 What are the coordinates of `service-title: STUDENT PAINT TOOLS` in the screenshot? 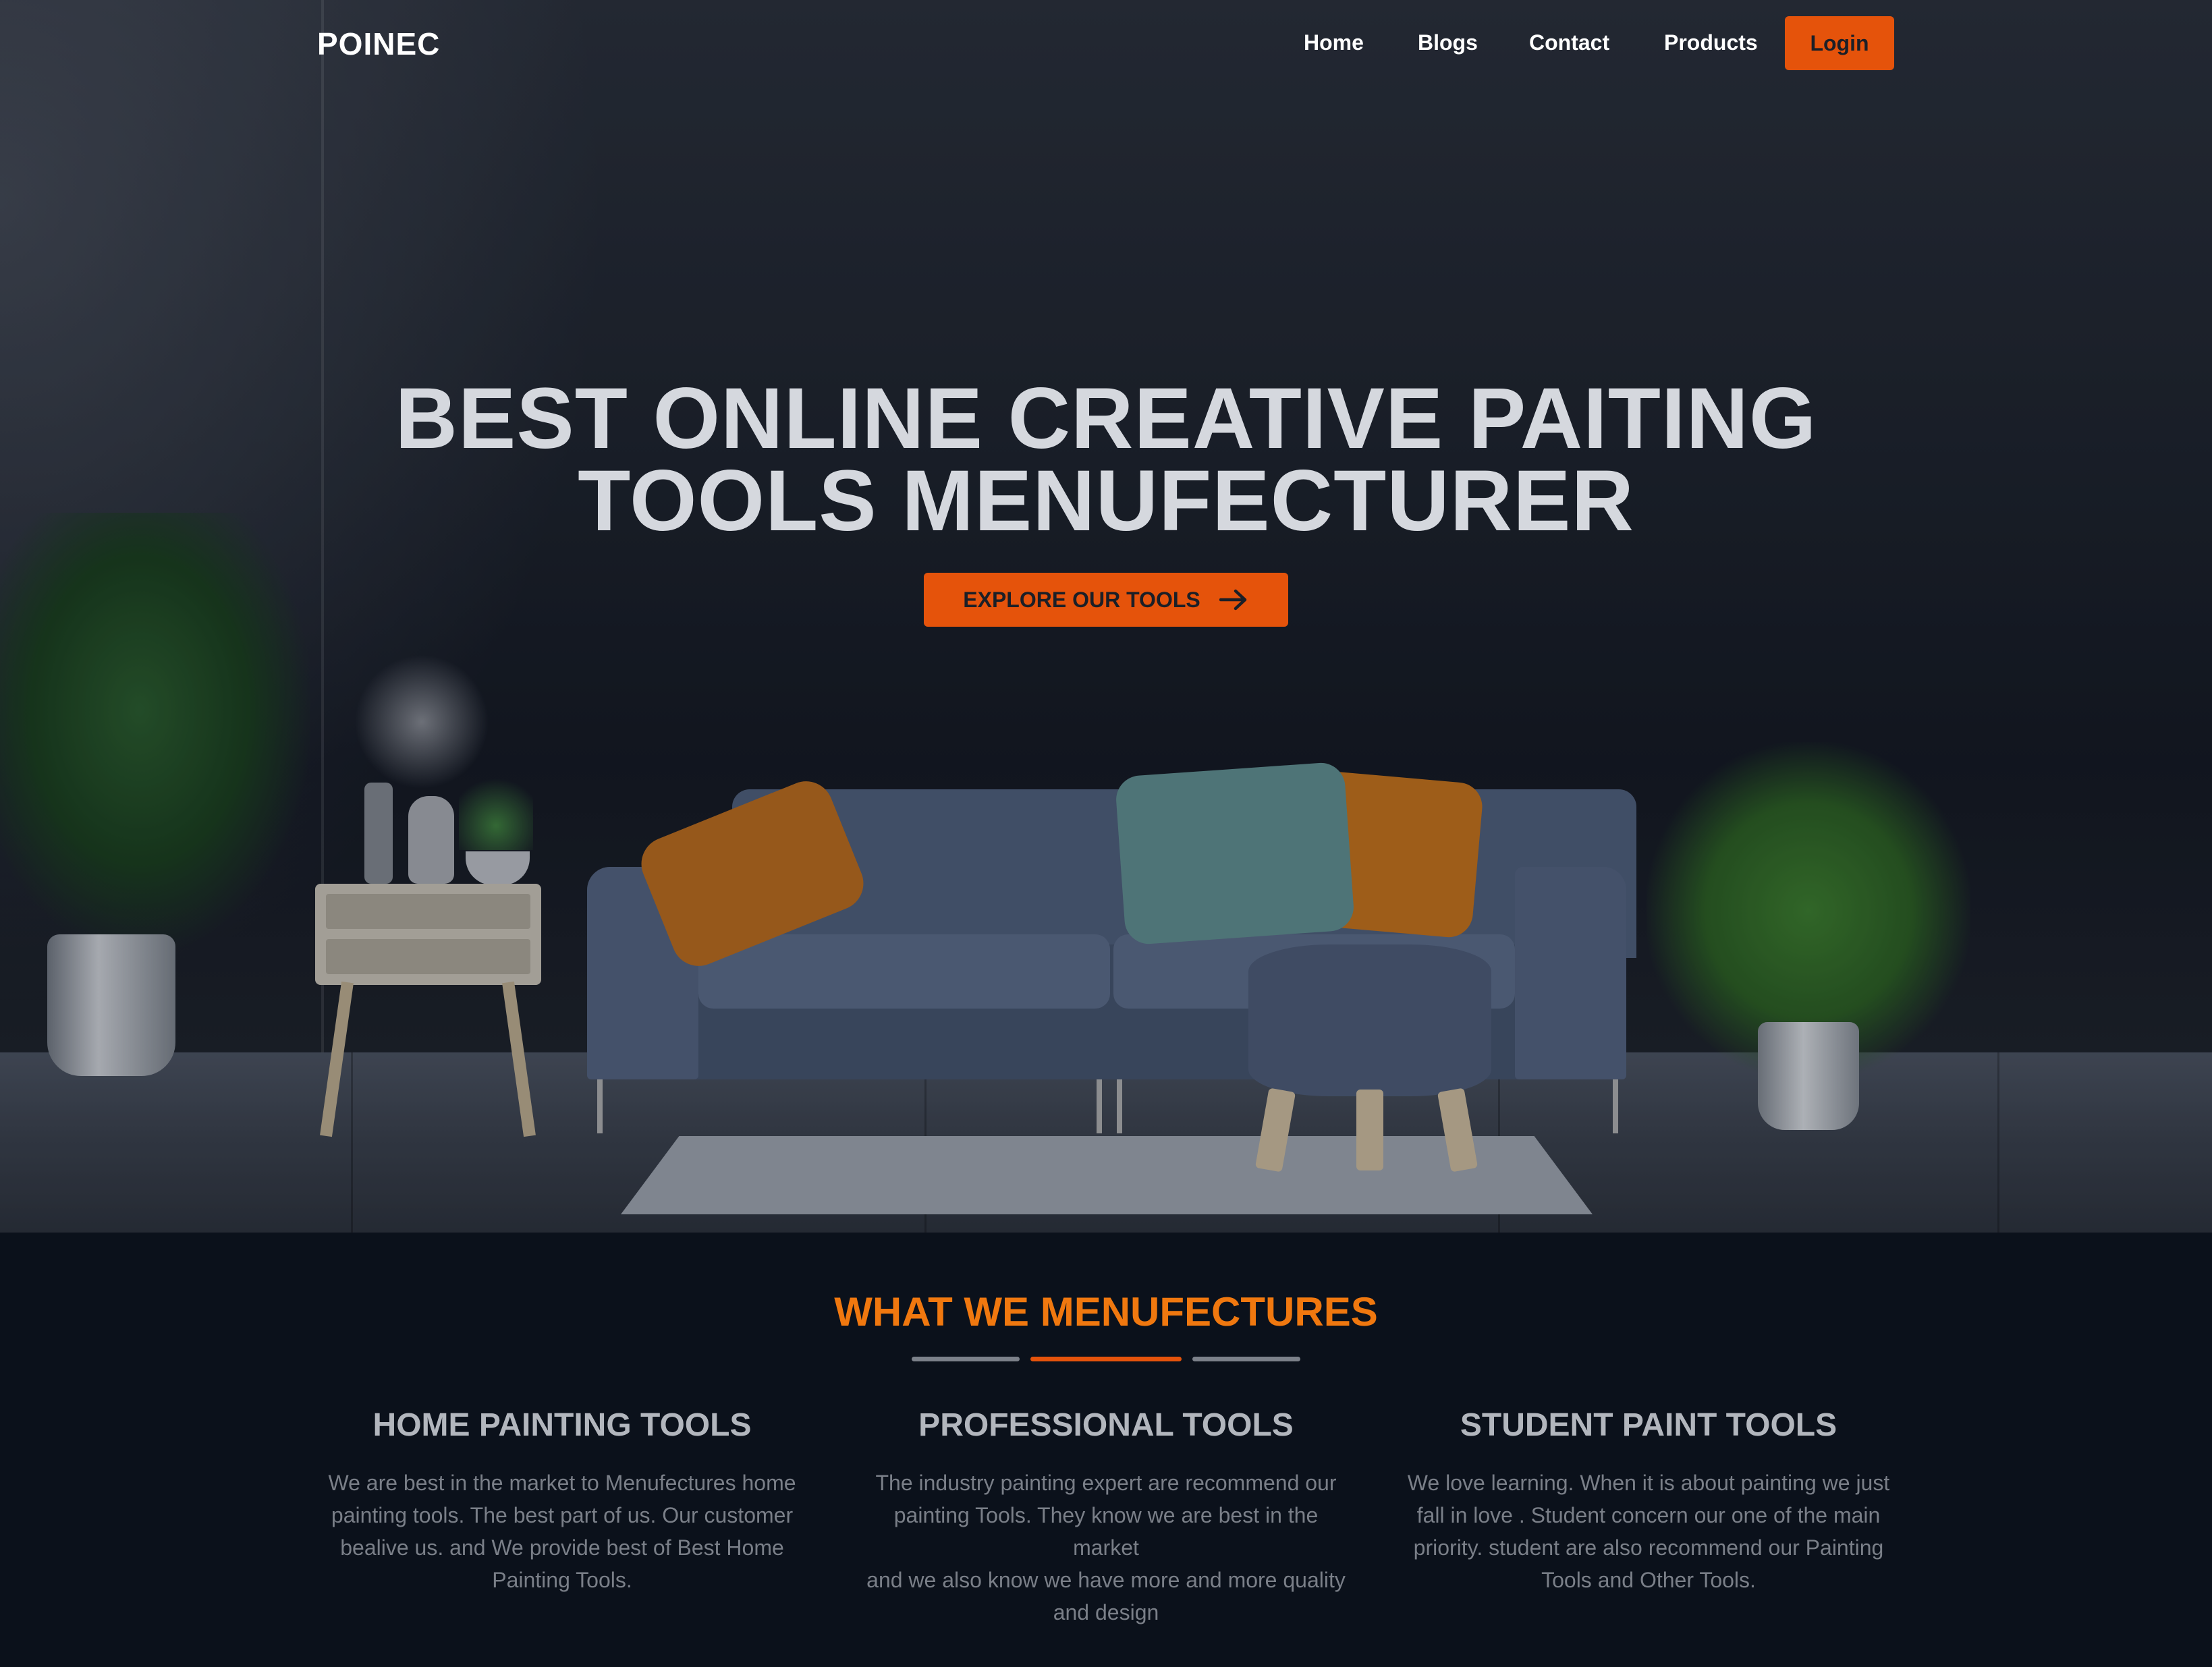 It's located at (1648, 1425).